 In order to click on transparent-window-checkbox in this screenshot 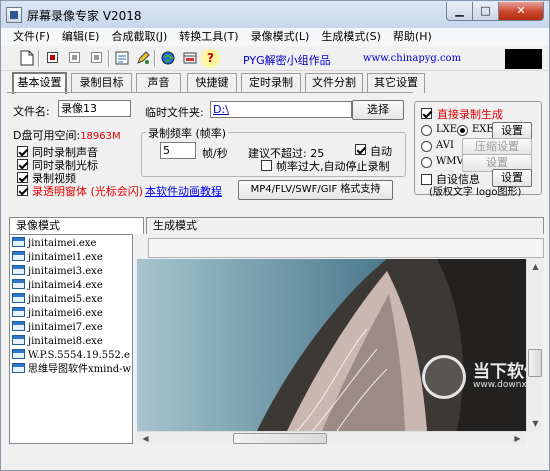, I will do `click(22, 190)`.